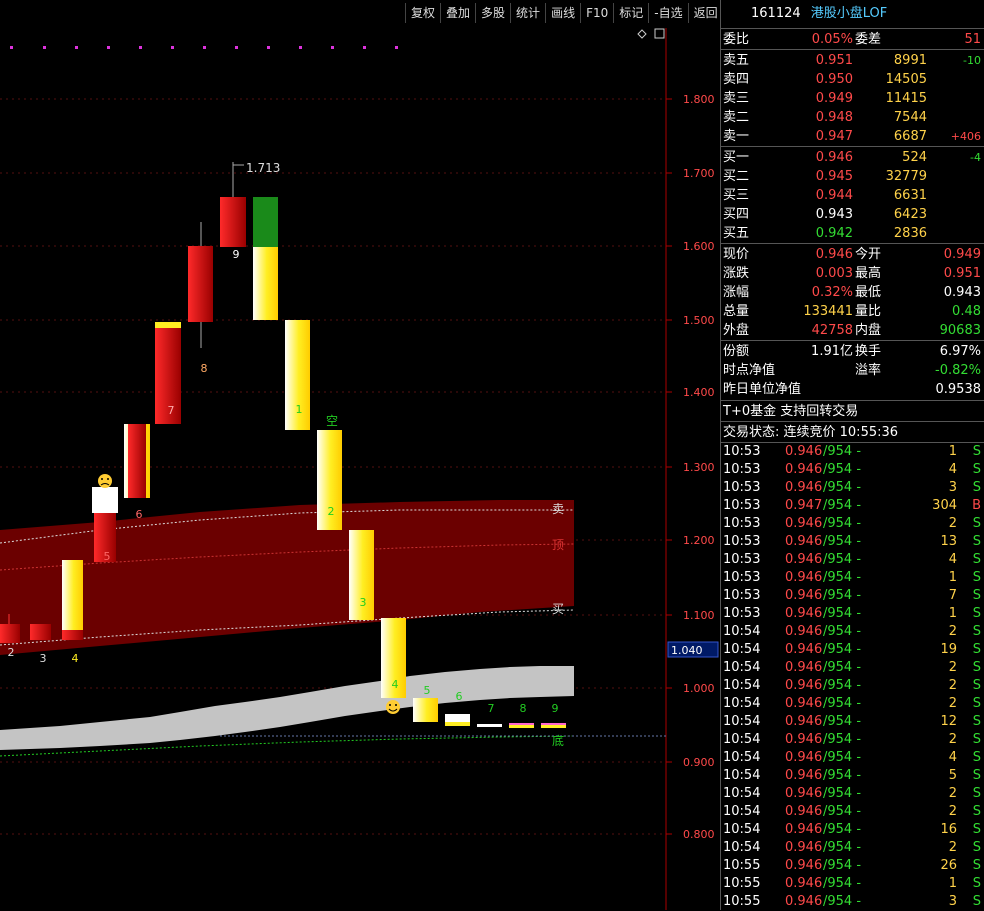  Describe the element at coordinates (960, 330) in the screenshot. I see `stat-value-2: 90683` at that location.